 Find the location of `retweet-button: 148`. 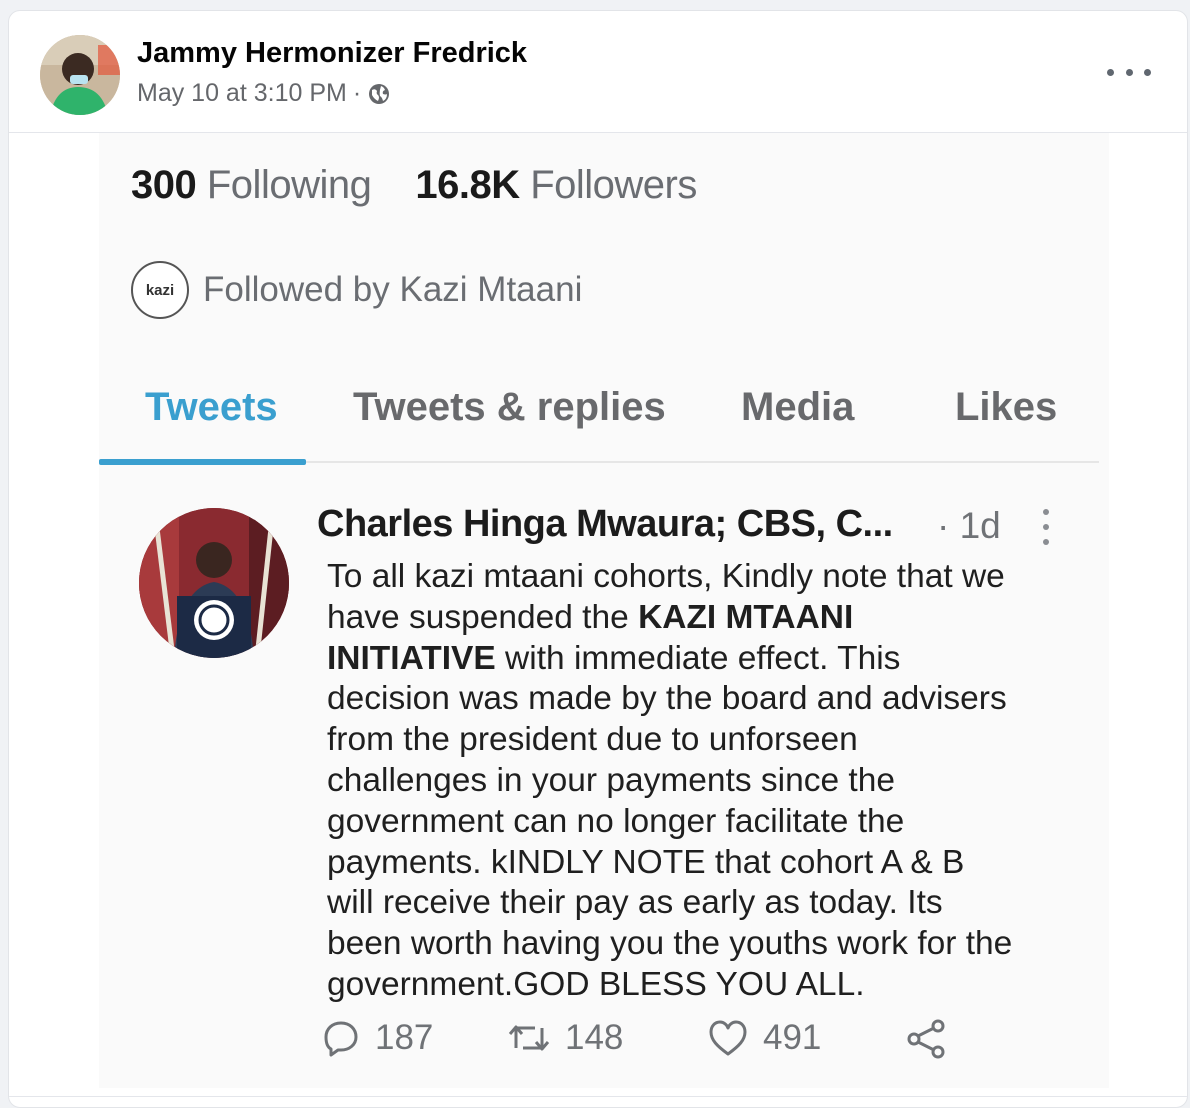

retweet-button: 148 is located at coordinates (565, 1038).